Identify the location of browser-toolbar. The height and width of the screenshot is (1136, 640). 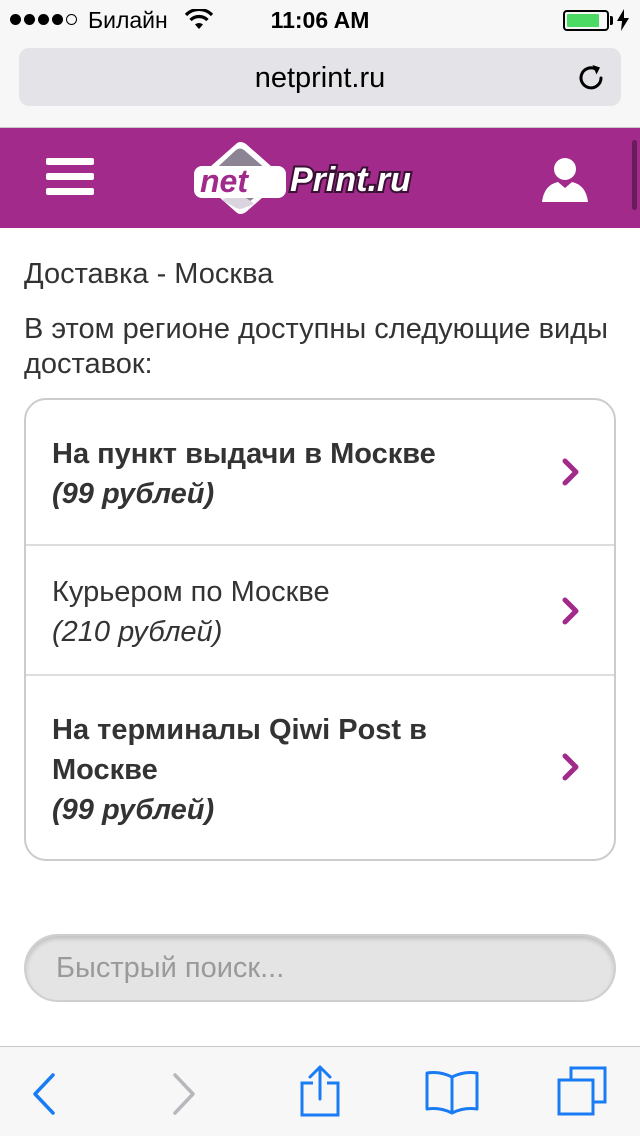
(320, 1091).